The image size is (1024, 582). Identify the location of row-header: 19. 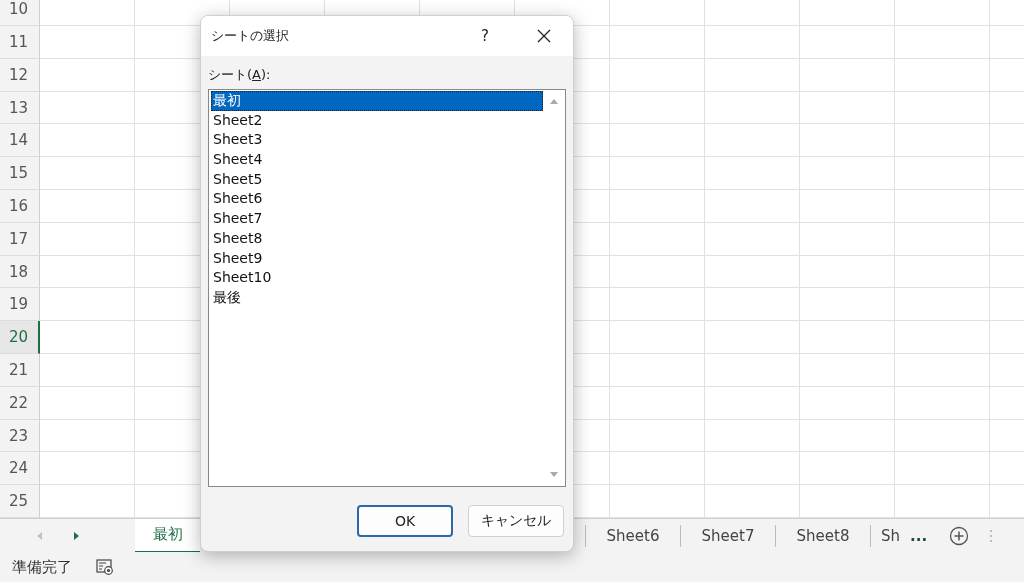
(20, 305).